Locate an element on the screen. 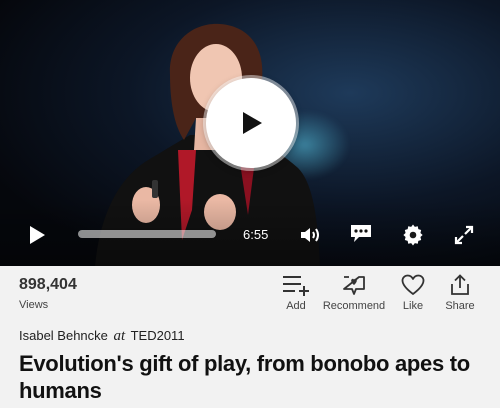  fullscreen-icon is located at coordinates (464, 235).